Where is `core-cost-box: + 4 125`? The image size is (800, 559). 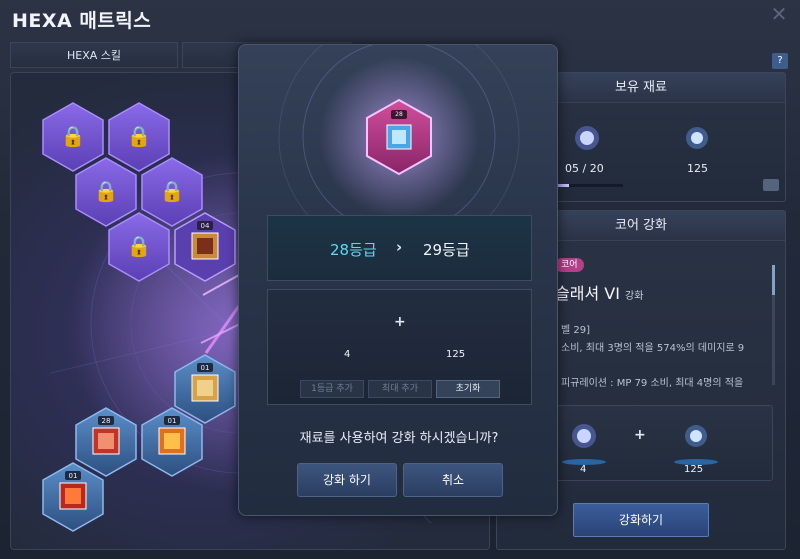
core-cost-box: + 4 125 is located at coordinates (663, 443).